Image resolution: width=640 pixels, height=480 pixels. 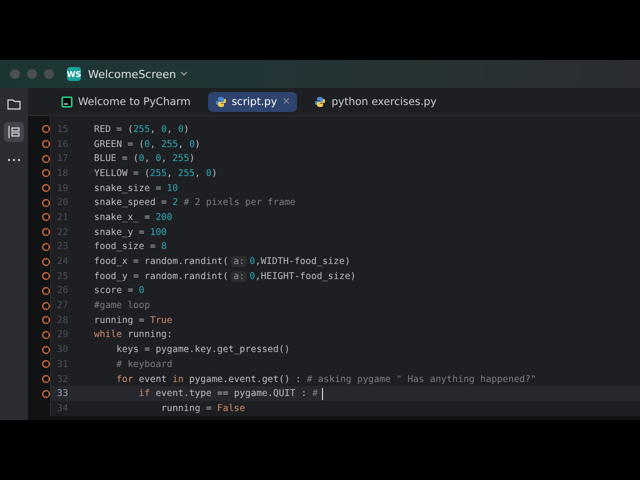 What do you see at coordinates (203, 408) in the screenshot?
I see `code-text: running = False` at bounding box center [203, 408].